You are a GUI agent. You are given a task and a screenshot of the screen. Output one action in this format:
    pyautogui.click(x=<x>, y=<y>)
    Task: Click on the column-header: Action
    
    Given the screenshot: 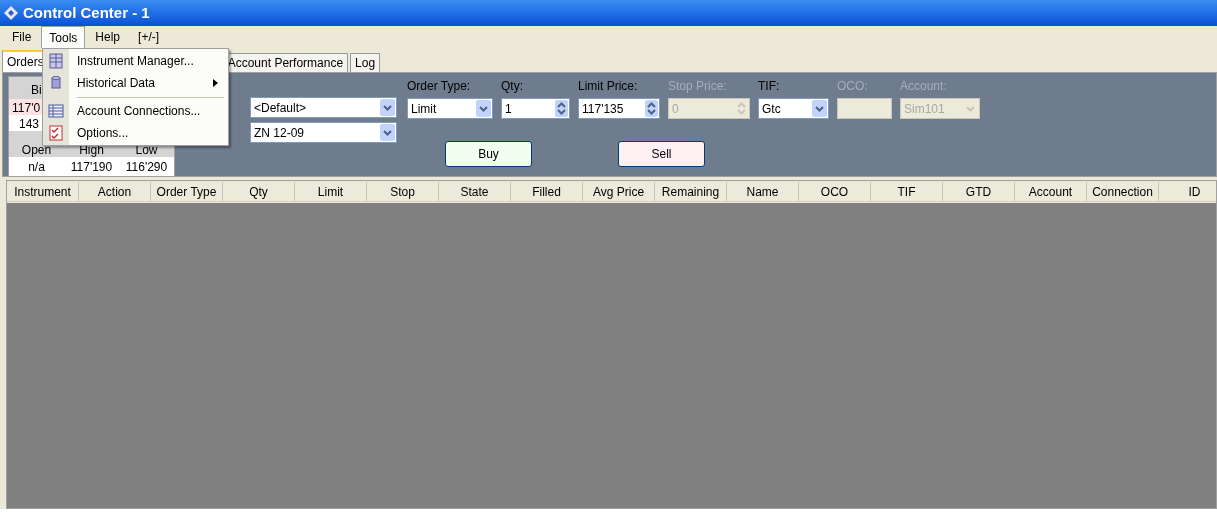 What is the action you would take?
    pyautogui.click(x=115, y=192)
    